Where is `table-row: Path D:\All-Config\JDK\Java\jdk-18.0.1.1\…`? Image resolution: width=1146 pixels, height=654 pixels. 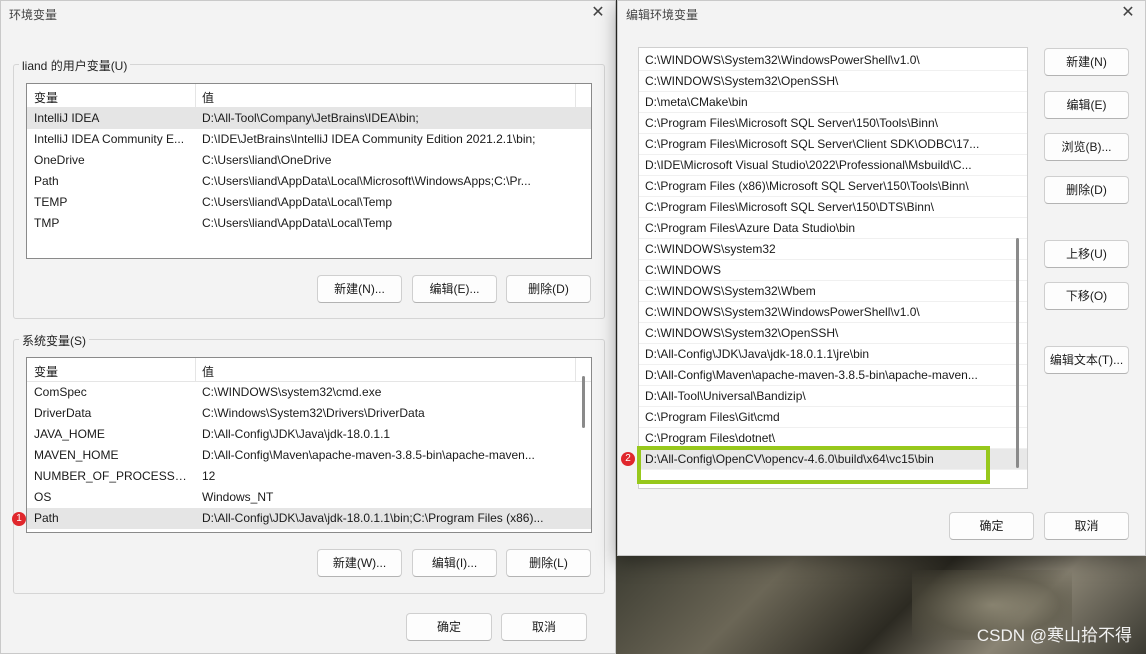
table-row: Path D:\All-Config\JDK\Java\jdk-18.0.1.1\… is located at coordinates (309, 518).